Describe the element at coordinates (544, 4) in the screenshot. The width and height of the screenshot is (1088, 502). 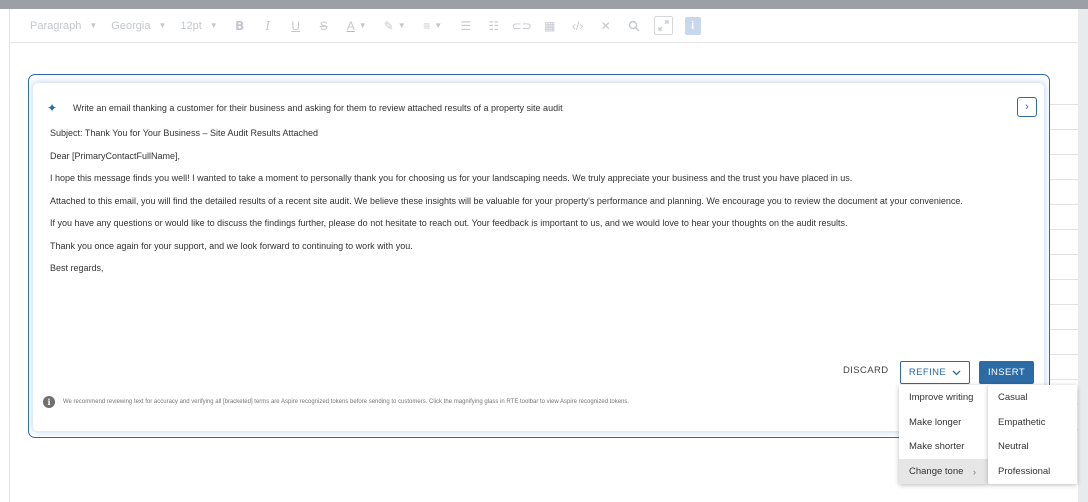
I see `window-top-bar` at that location.